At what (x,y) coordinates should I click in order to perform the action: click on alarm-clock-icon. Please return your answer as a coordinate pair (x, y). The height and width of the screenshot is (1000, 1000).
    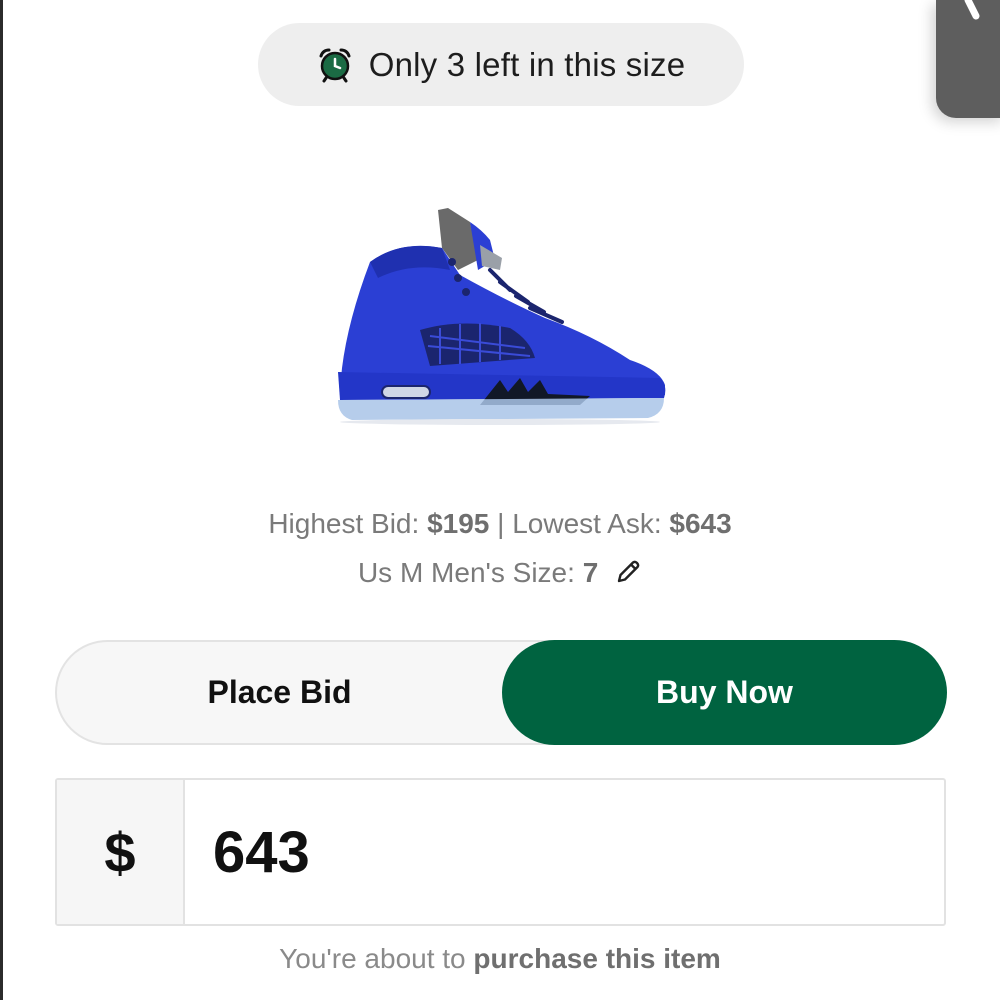
    Looking at the image, I should click on (335, 65).